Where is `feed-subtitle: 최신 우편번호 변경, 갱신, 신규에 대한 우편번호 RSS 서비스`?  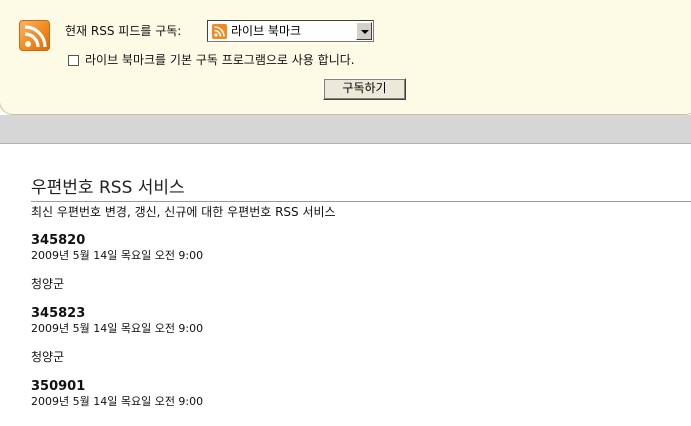
feed-subtitle: 최신 우편번호 변경, 갱신, 신규에 대한 우편번호 RSS 서비스 is located at coordinates (183, 212).